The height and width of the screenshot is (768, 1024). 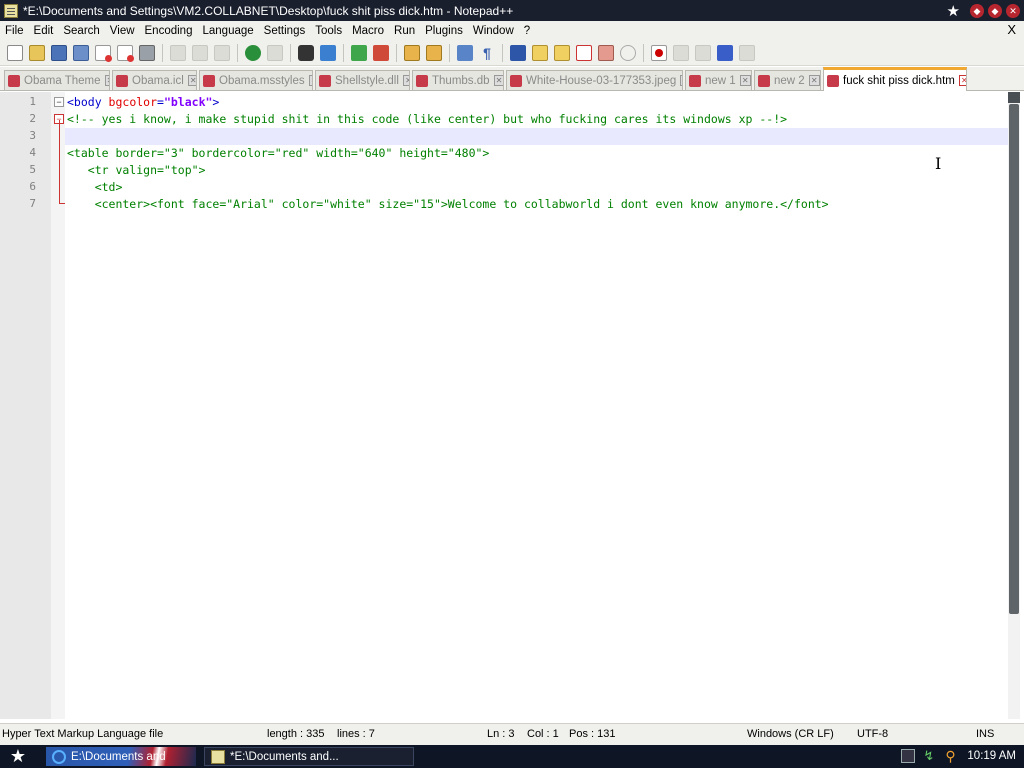 What do you see at coordinates (58, 405) in the screenshot?
I see `fold-margin` at bounding box center [58, 405].